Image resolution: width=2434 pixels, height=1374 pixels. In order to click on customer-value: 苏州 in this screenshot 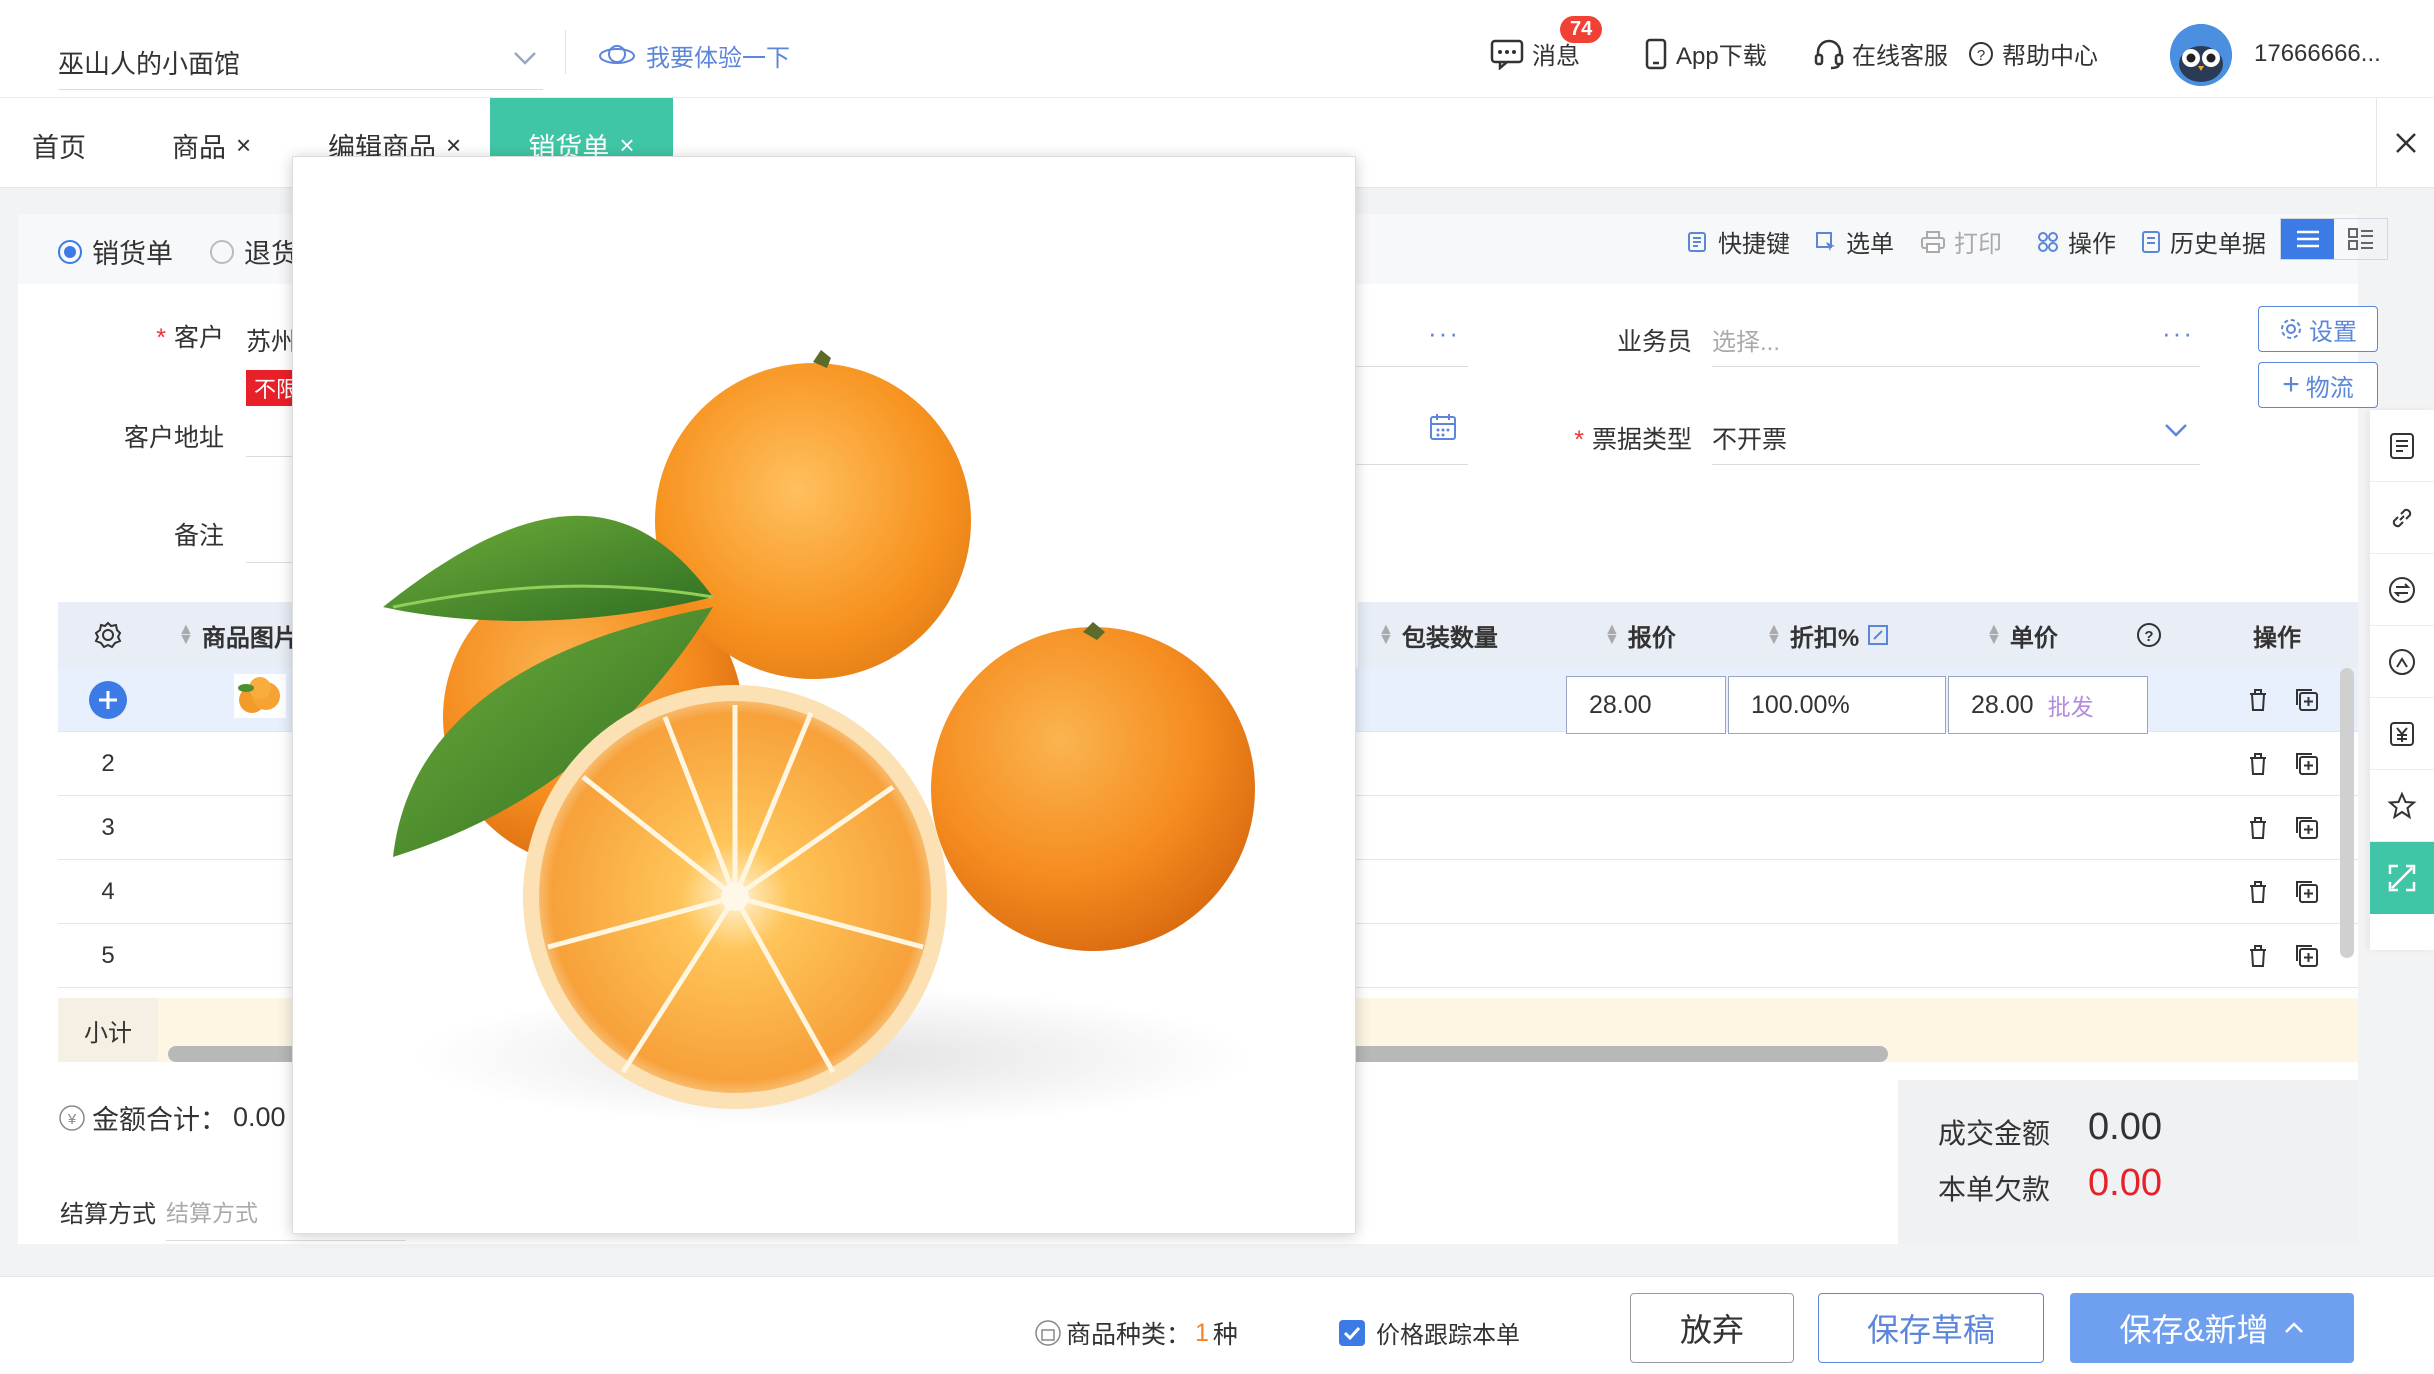, I will do `click(271, 340)`.